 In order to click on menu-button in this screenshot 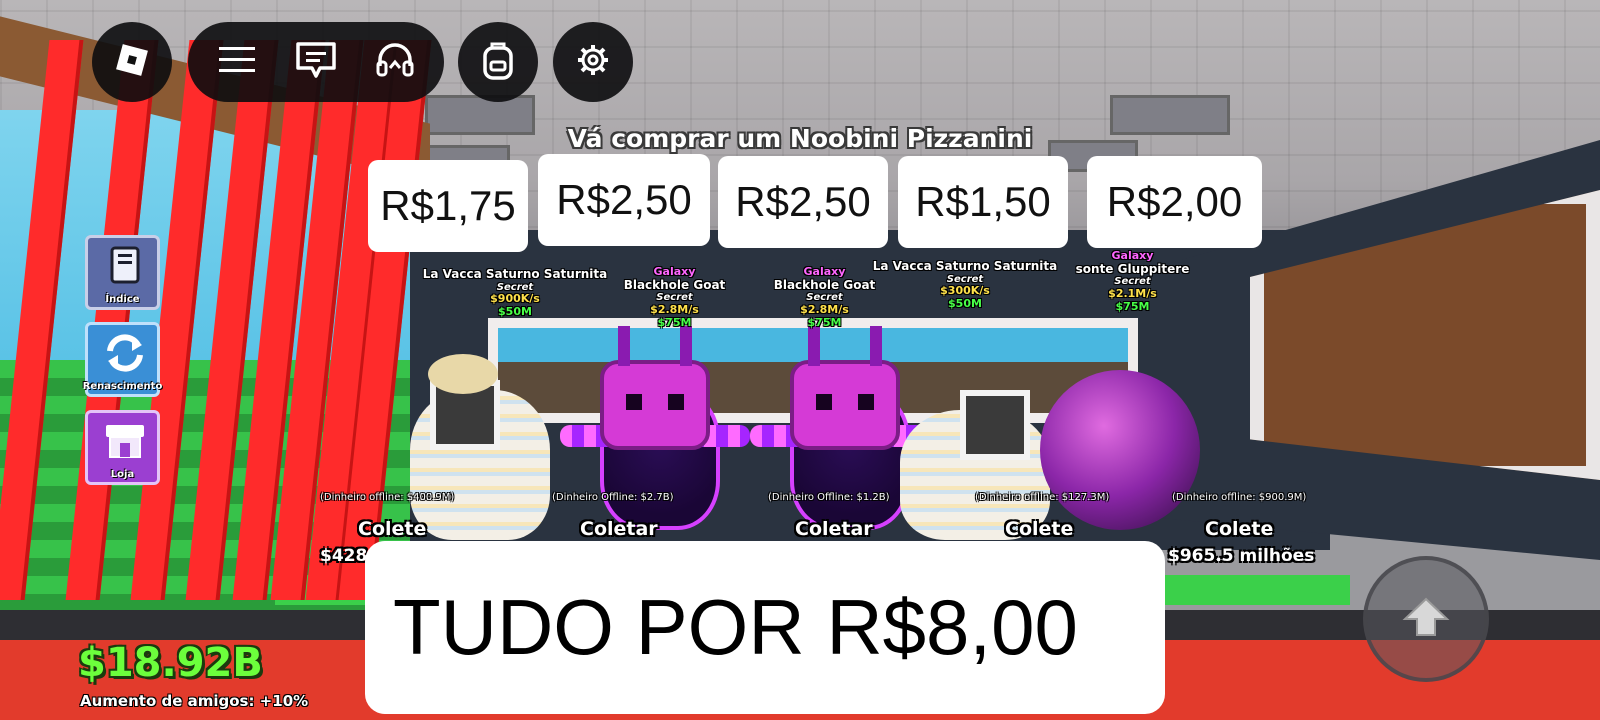, I will do `click(237, 62)`.